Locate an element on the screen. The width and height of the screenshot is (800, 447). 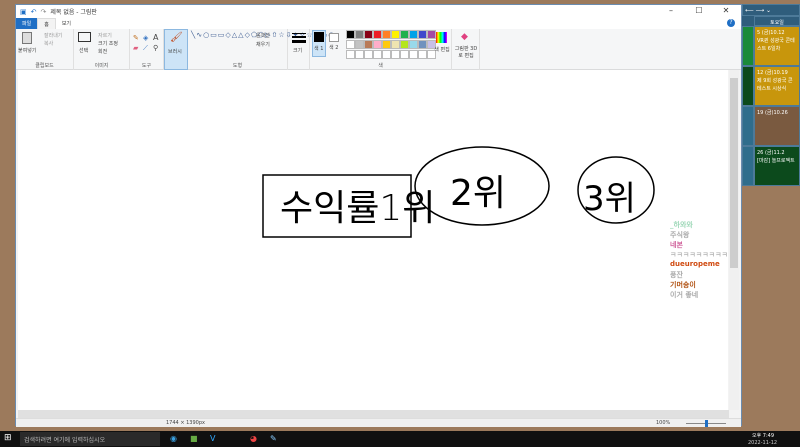
redo-icon: ↷ is located at coordinates (44, 12).